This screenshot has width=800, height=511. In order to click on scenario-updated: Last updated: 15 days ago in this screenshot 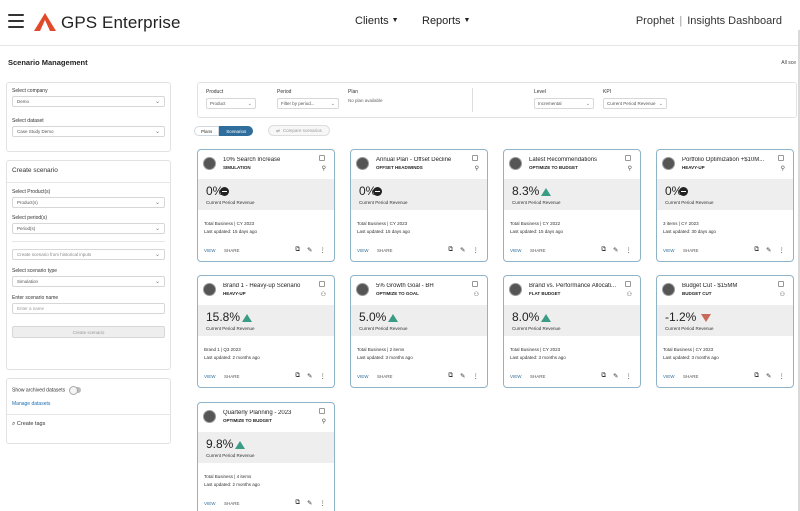, I will do `click(384, 231)`.